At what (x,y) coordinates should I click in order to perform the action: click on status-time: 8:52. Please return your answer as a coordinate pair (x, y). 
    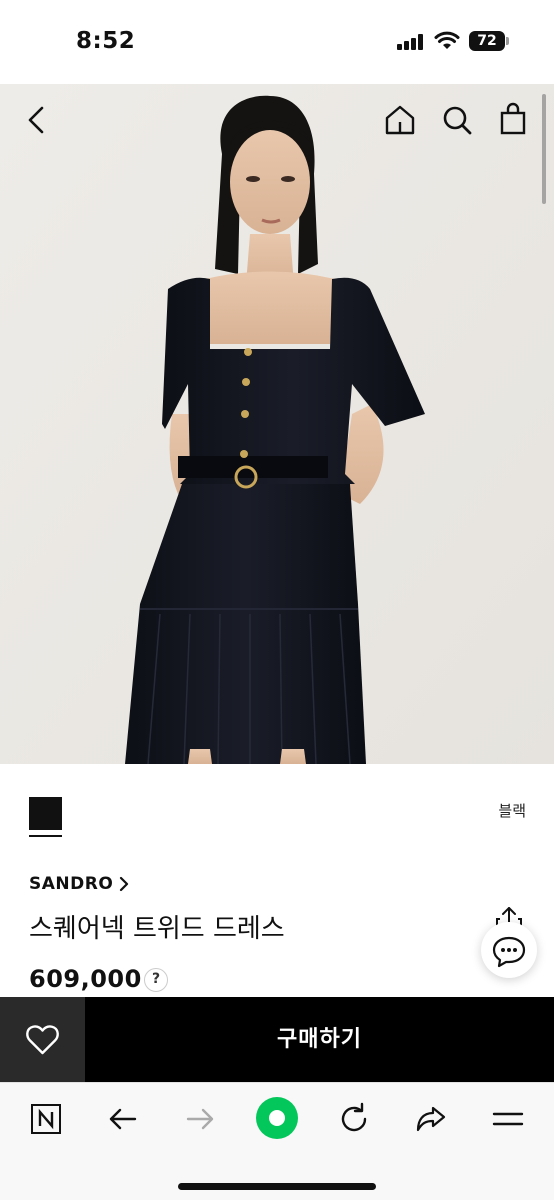
    Looking at the image, I should click on (106, 41).